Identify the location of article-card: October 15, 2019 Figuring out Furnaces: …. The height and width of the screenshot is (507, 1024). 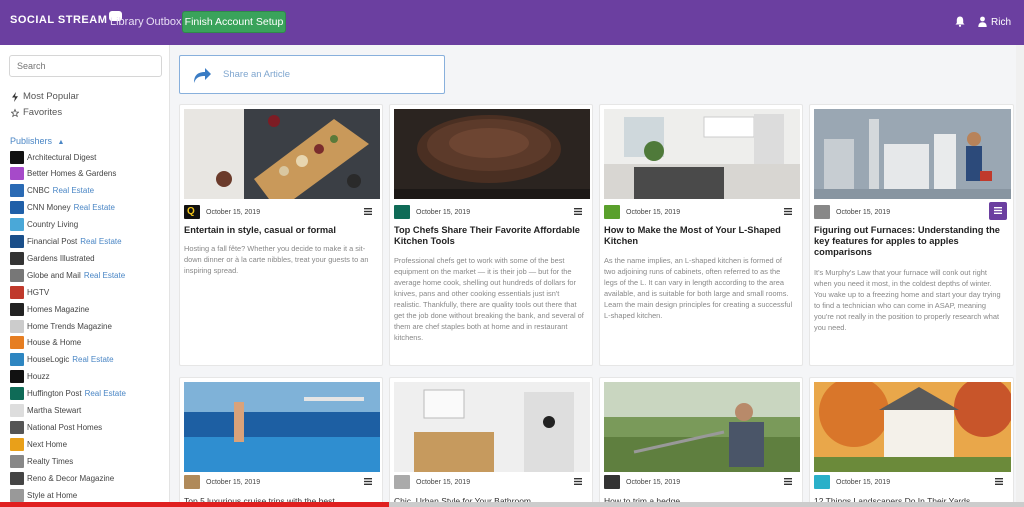
(911, 235).